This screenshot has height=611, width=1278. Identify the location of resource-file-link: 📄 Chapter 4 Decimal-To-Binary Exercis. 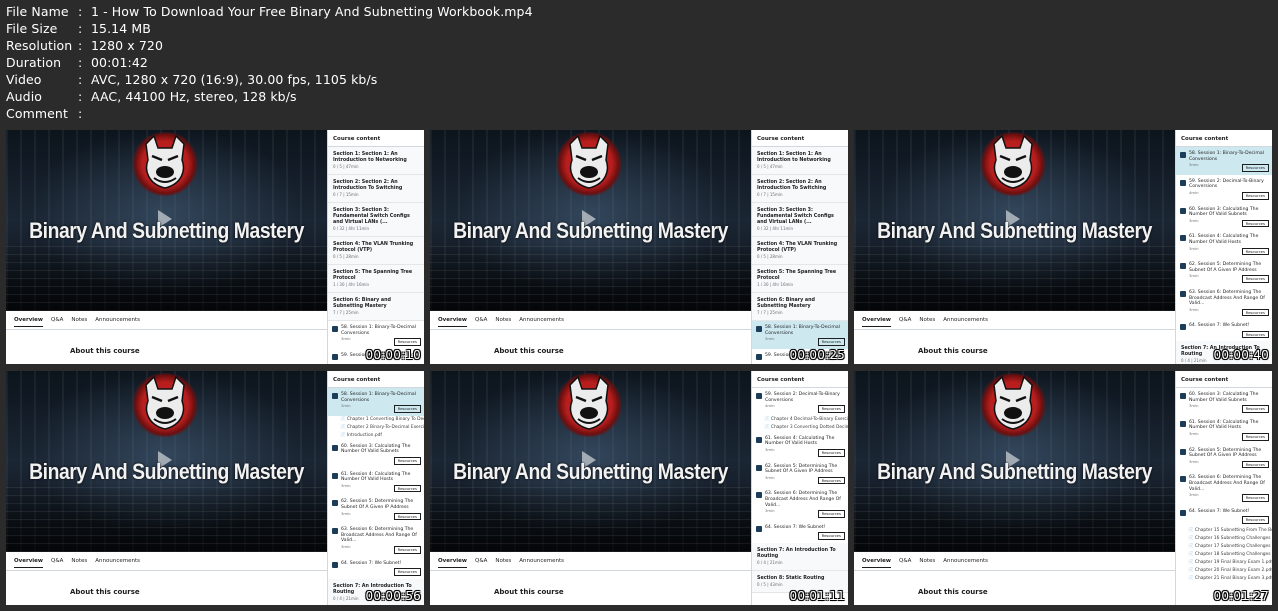
(800, 420).